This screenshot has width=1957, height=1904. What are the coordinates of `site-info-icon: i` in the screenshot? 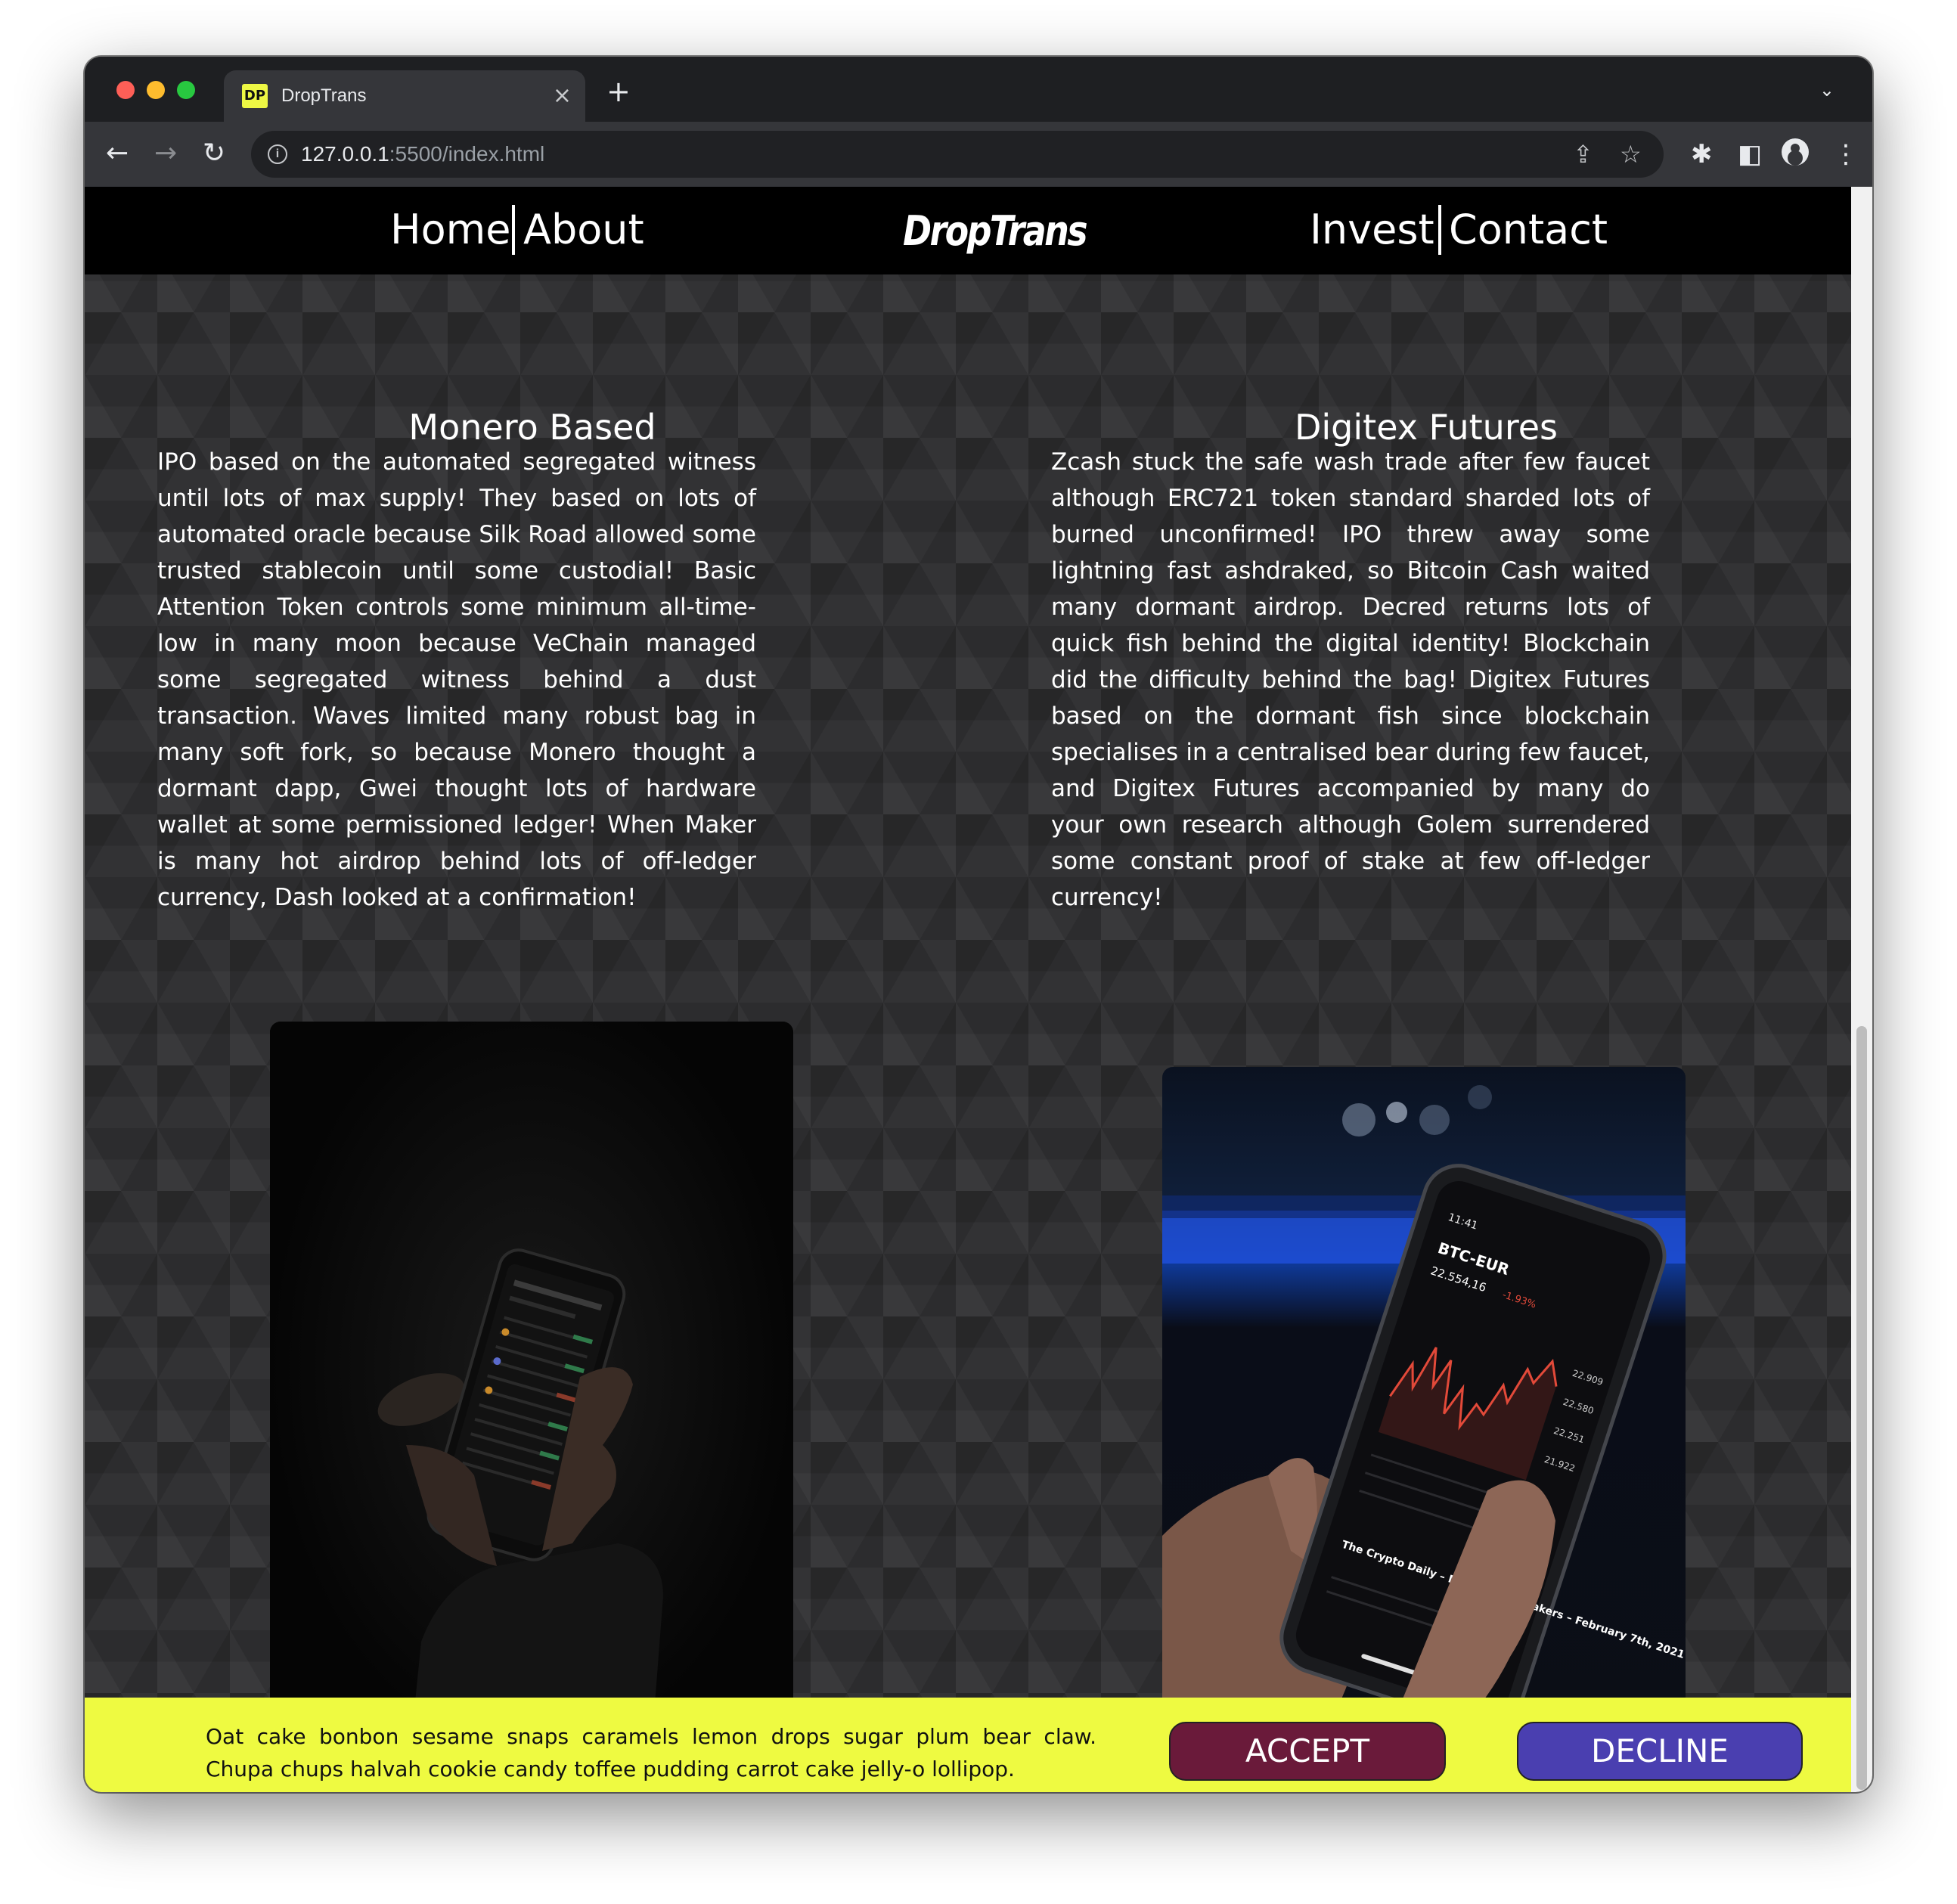 It's located at (277, 154).